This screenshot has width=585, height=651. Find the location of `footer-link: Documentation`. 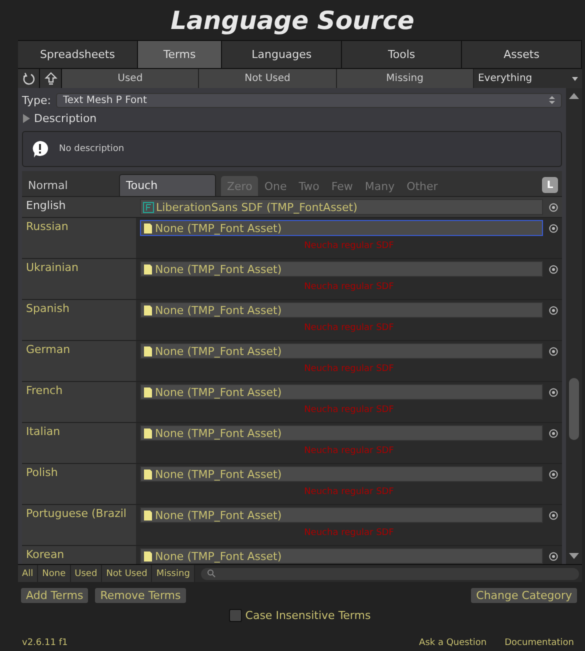

footer-link: Documentation is located at coordinates (539, 643).